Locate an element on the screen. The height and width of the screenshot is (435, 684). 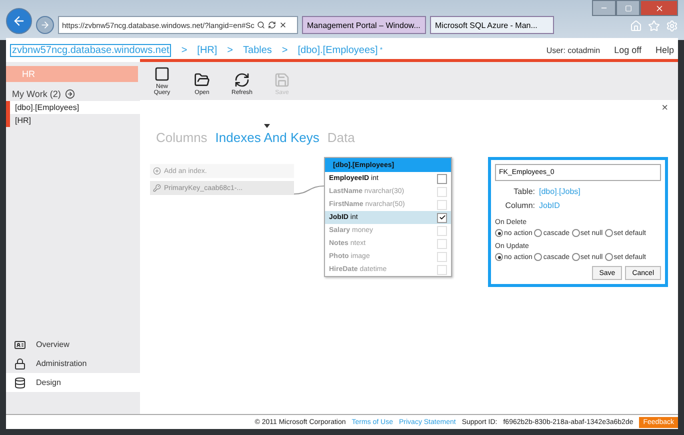
plus-icon is located at coordinates (157, 171).